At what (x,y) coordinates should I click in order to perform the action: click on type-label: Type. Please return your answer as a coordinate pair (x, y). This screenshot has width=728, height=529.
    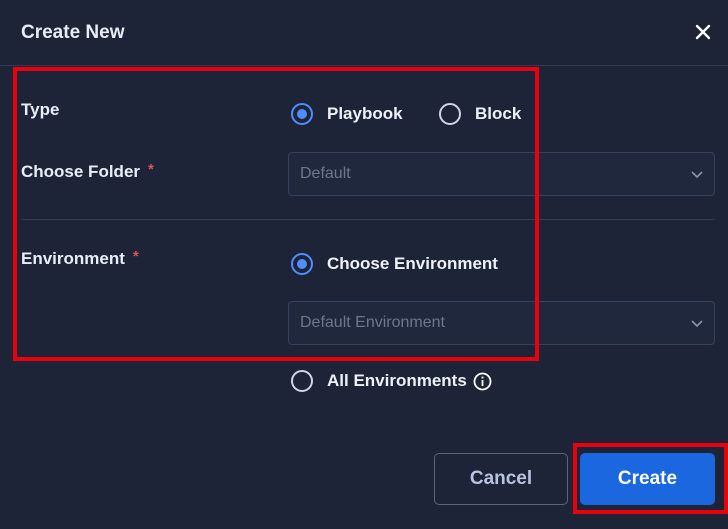
    Looking at the image, I should click on (40, 110).